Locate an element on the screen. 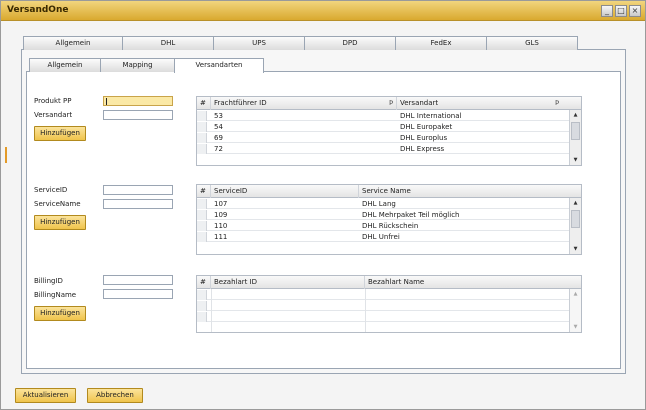 The height and width of the screenshot is (410, 646). versandart-input is located at coordinates (138, 115).